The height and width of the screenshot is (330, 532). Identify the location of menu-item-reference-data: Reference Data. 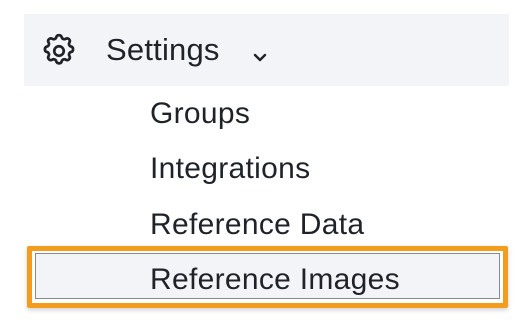
(257, 225).